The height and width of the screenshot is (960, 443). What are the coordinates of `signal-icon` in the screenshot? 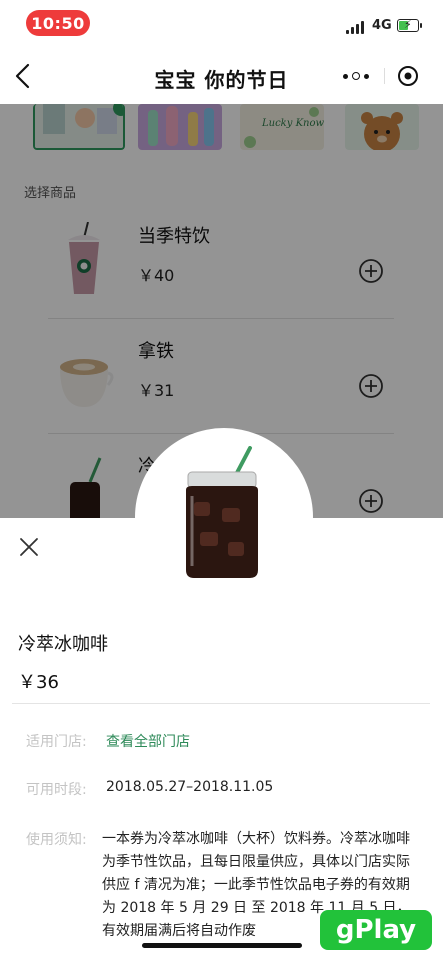 It's located at (357, 27).